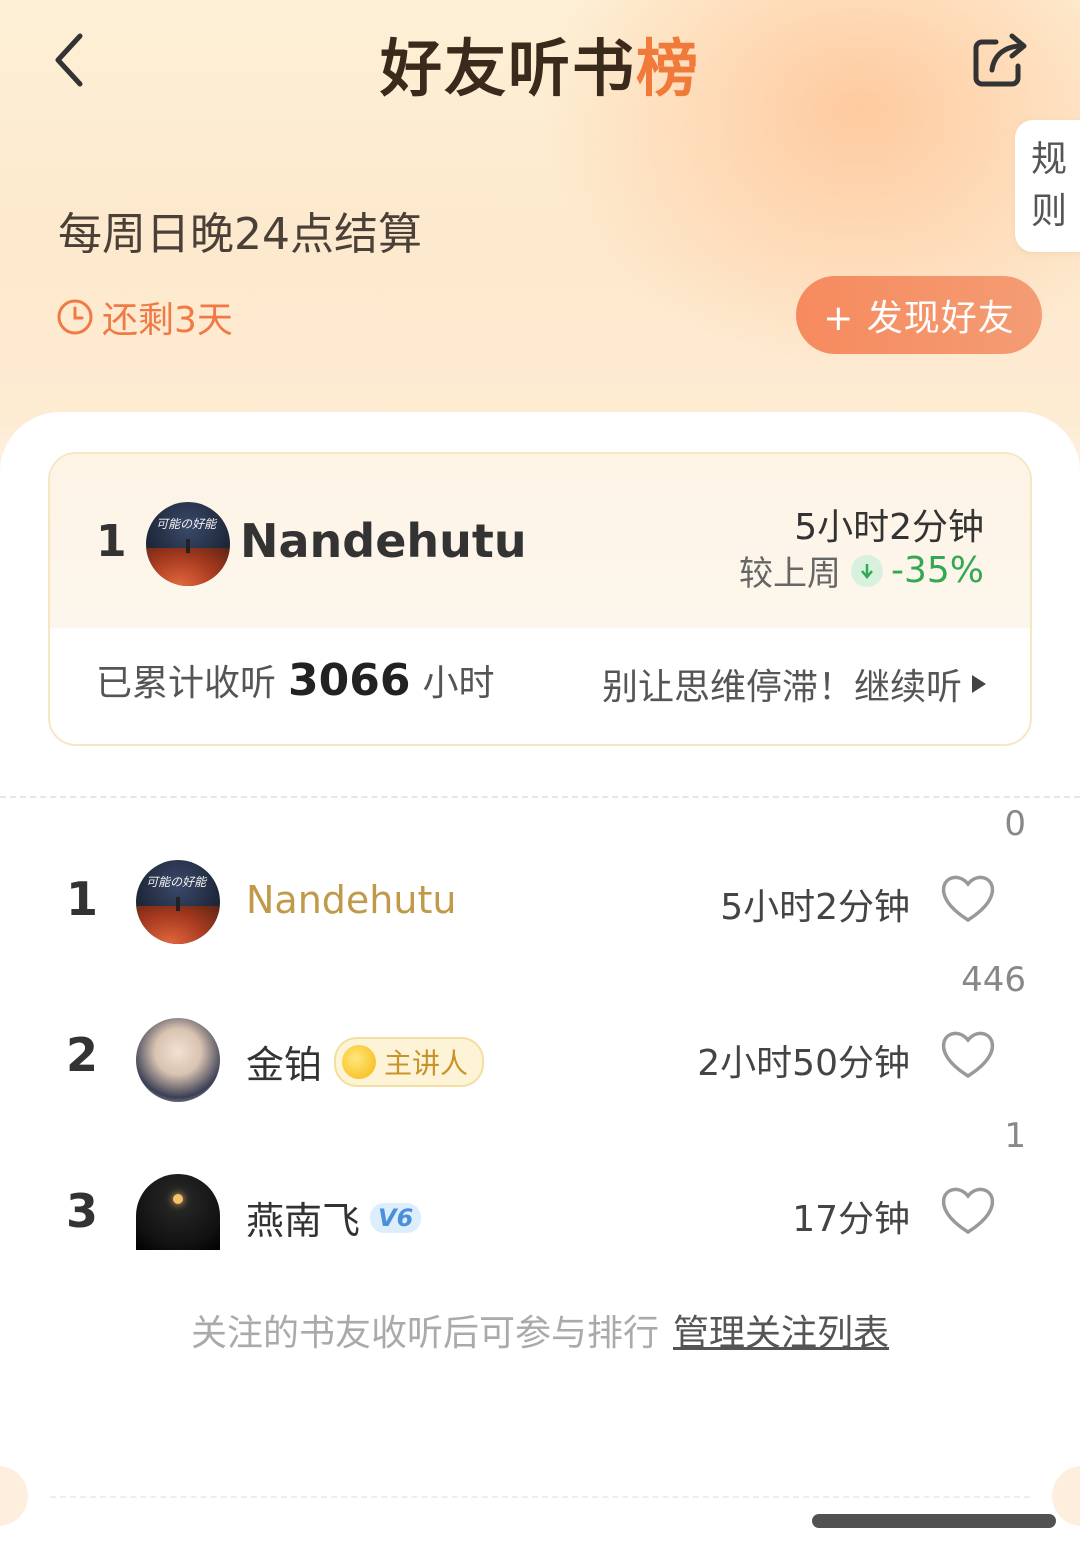 The image size is (1080, 1561). What do you see at coordinates (82, 1055) in the screenshot?
I see `rank-number: 2` at bounding box center [82, 1055].